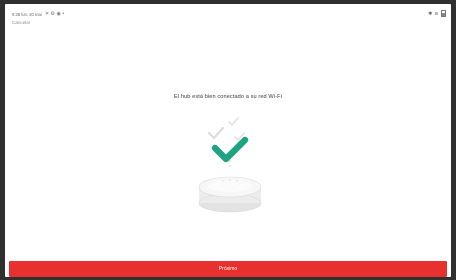 The width and height of the screenshot is (456, 280). I want to click on status-time: 9:38 lun. 20 mai, so click(27, 14).